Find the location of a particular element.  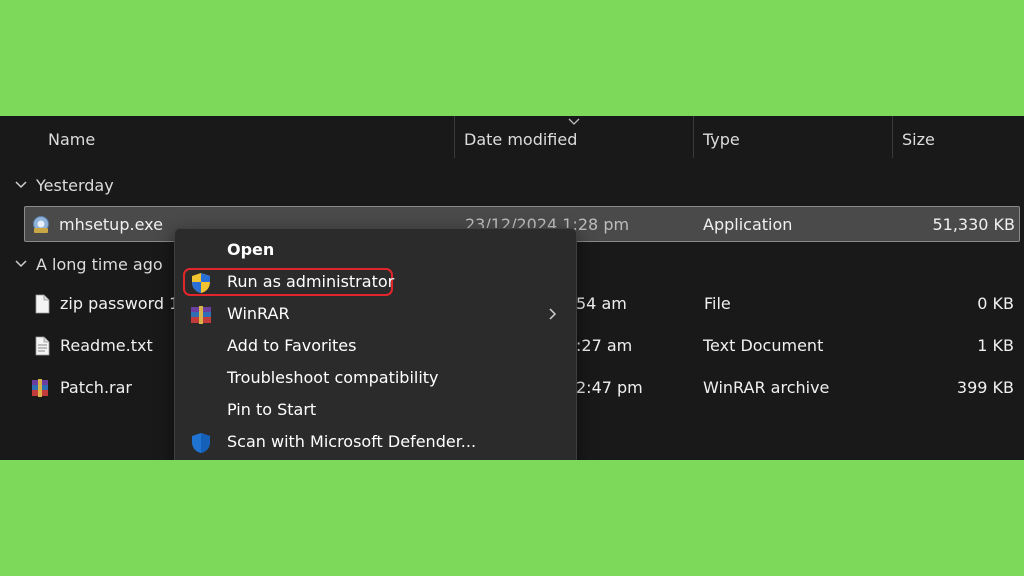

file-size: 0 KB is located at coordinates (995, 303).